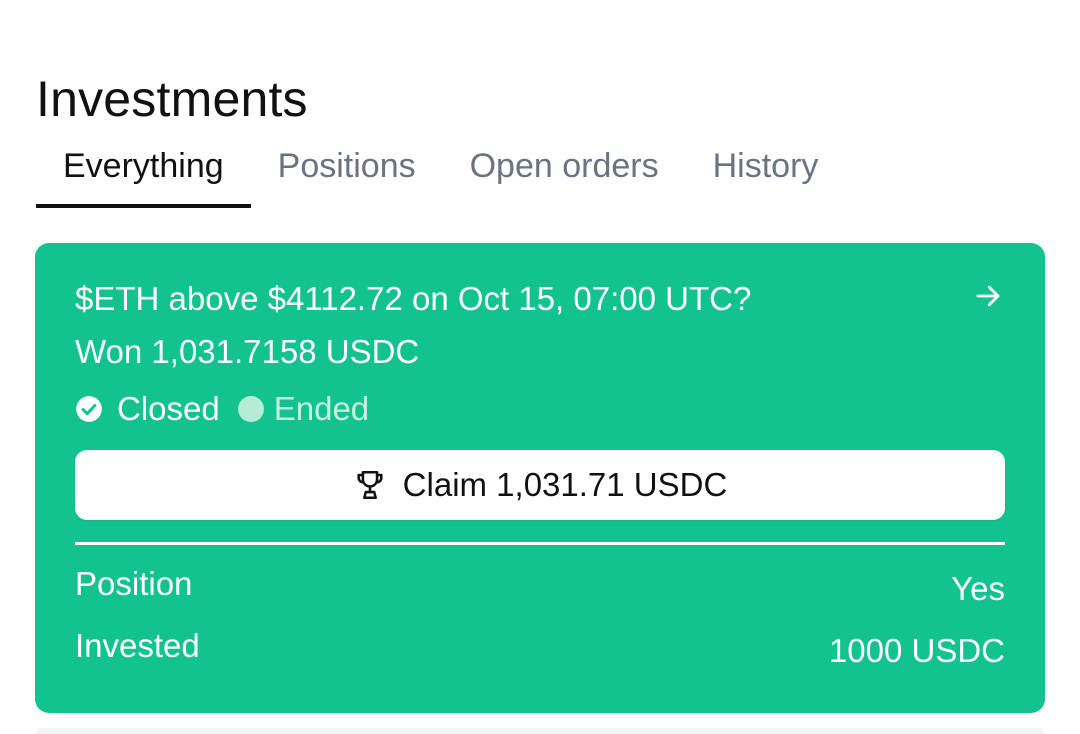  I want to click on next-investment-card, so click(540, 731).